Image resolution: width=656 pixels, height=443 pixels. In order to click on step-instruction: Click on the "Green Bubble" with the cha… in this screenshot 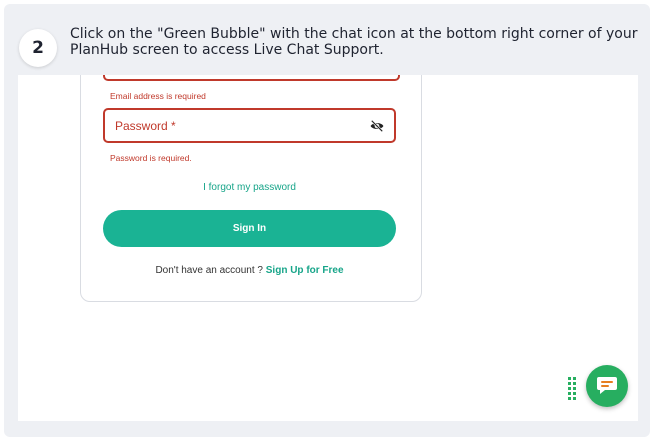, I will do `click(354, 42)`.